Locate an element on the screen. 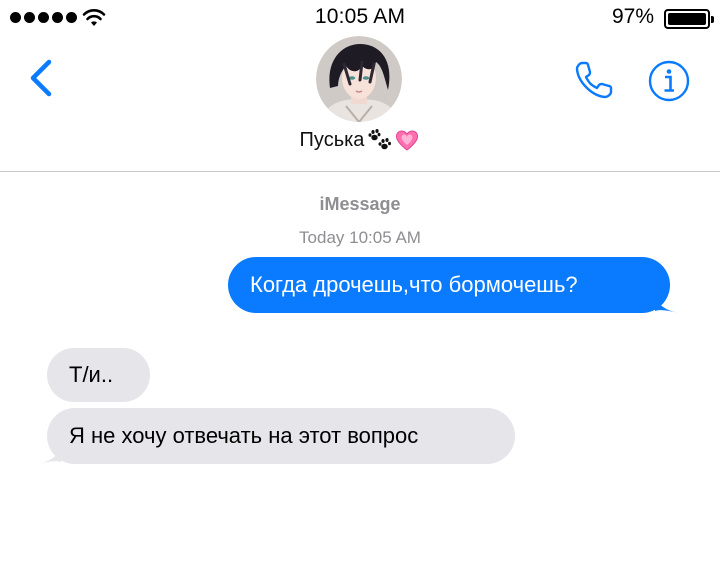 This screenshot has width=720, height=578. chevron-left-icon is located at coordinates (41, 78).